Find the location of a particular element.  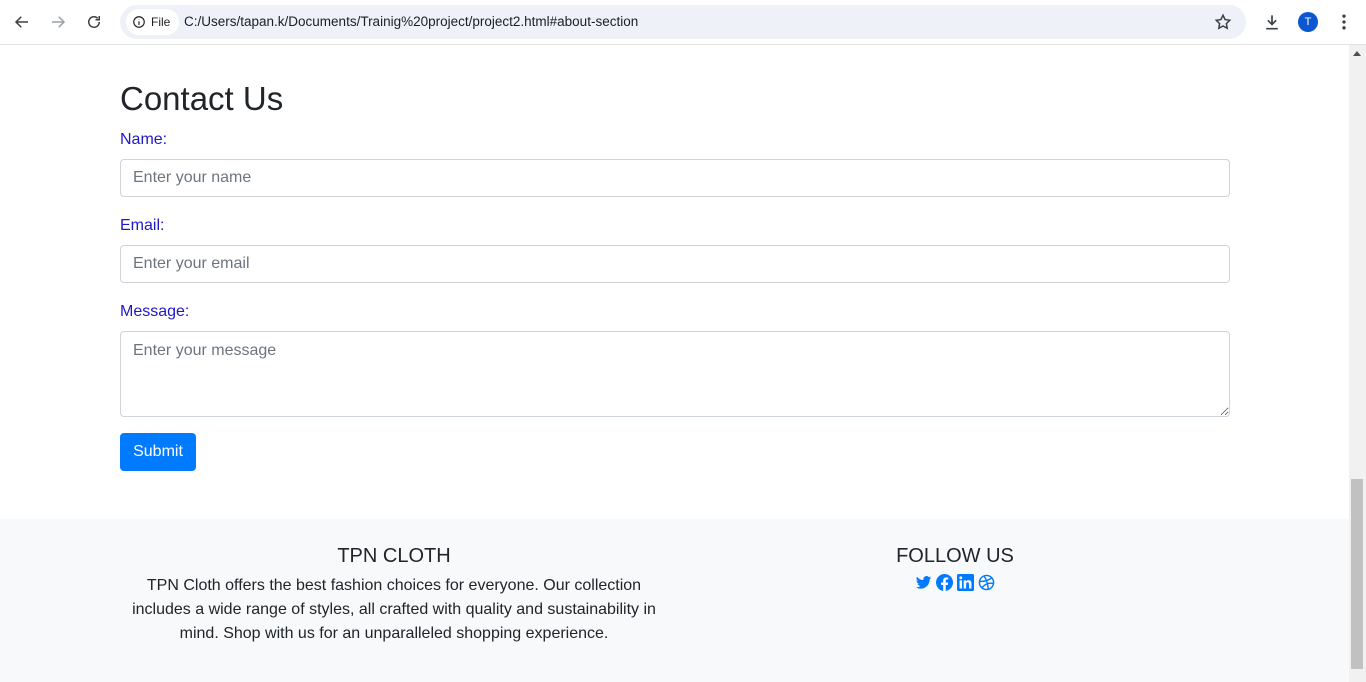

message-textarea is located at coordinates (675, 374).